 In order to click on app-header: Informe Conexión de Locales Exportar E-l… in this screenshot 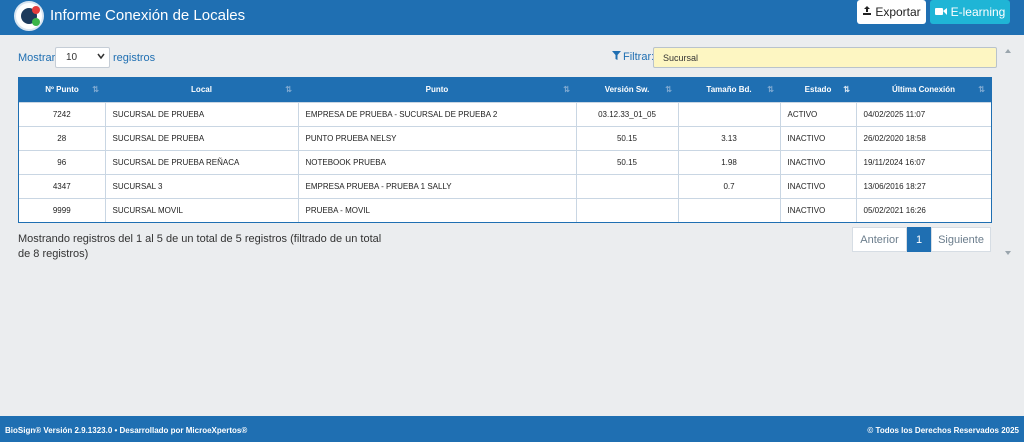, I will do `click(512, 17)`.